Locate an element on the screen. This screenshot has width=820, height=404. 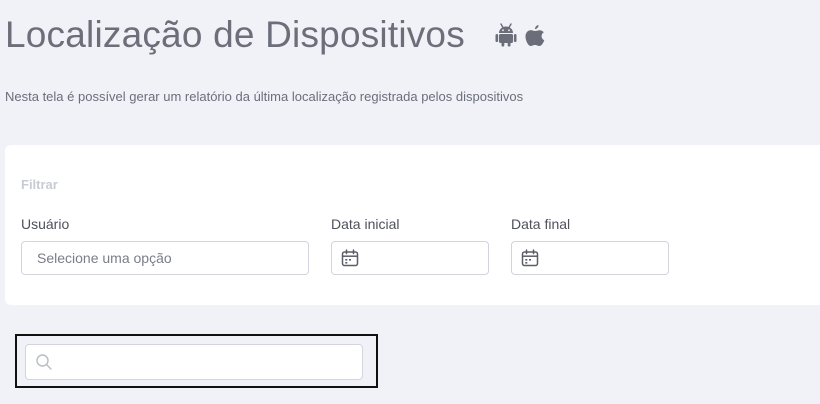
search-highlight-frame is located at coordinates (196, 361).